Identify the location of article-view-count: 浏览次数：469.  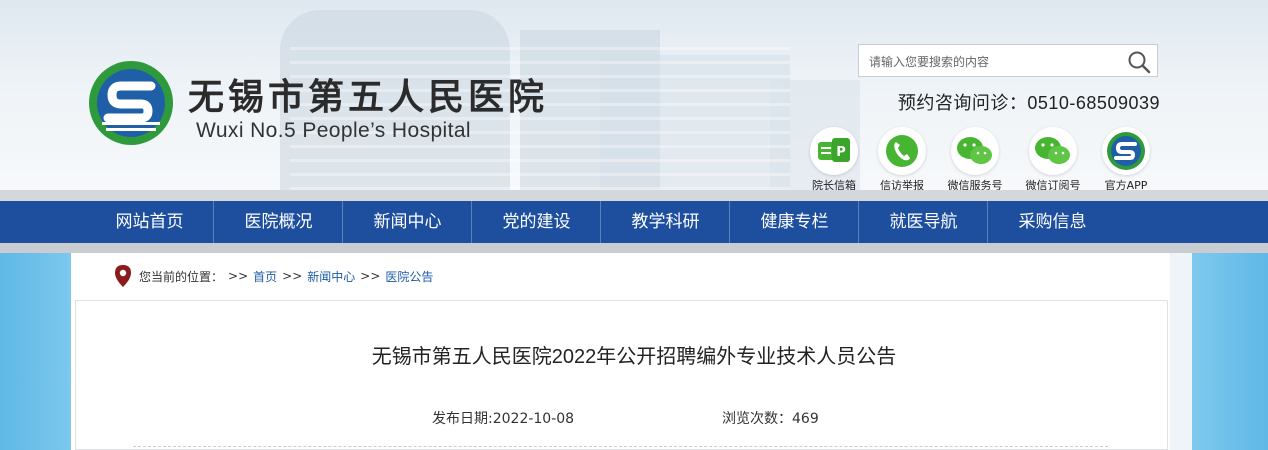
(770, 419).